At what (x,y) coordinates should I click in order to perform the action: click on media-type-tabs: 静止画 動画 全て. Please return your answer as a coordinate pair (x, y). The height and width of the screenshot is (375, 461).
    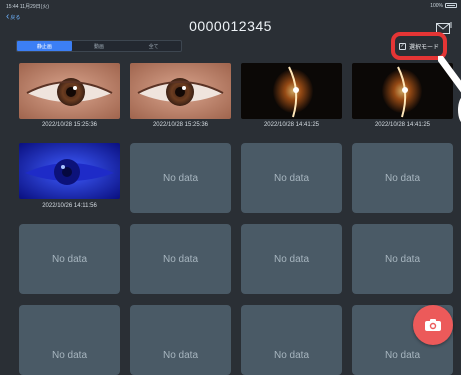
    Looking at the image, I should click on (99, 46).